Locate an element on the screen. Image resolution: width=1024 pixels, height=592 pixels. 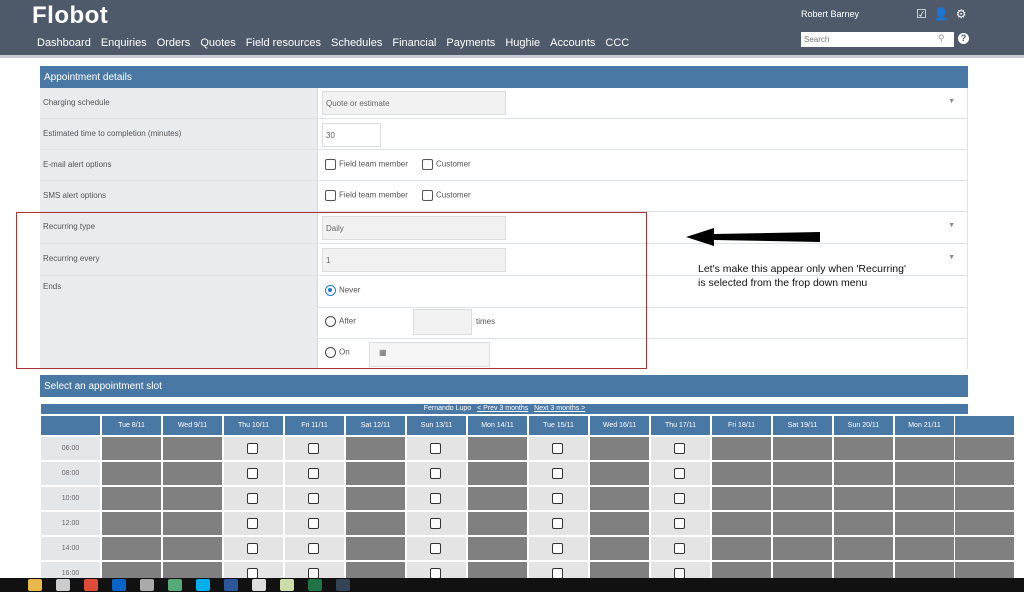
charging-schedule-select: Quote or estimate is located at coordinates (414, 103).